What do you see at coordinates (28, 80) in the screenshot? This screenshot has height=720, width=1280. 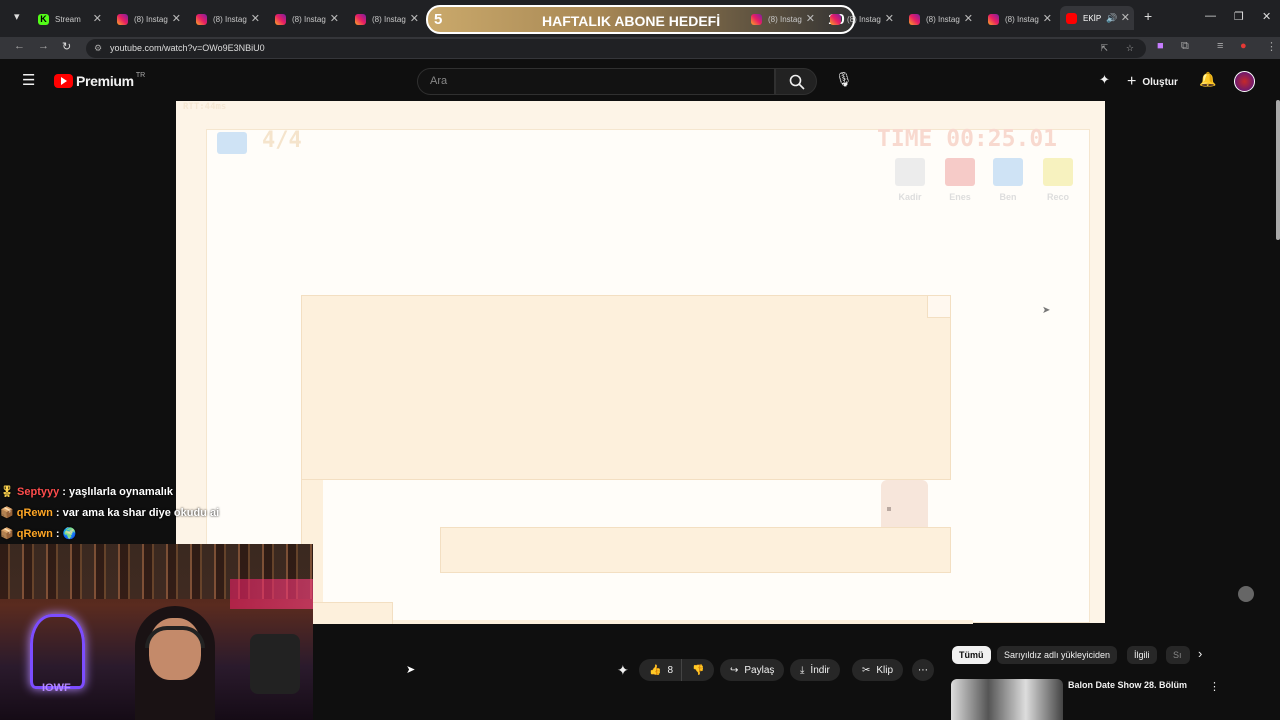 I see `hamburger-menu-icon: ☰` at bounding box center [28, 80].